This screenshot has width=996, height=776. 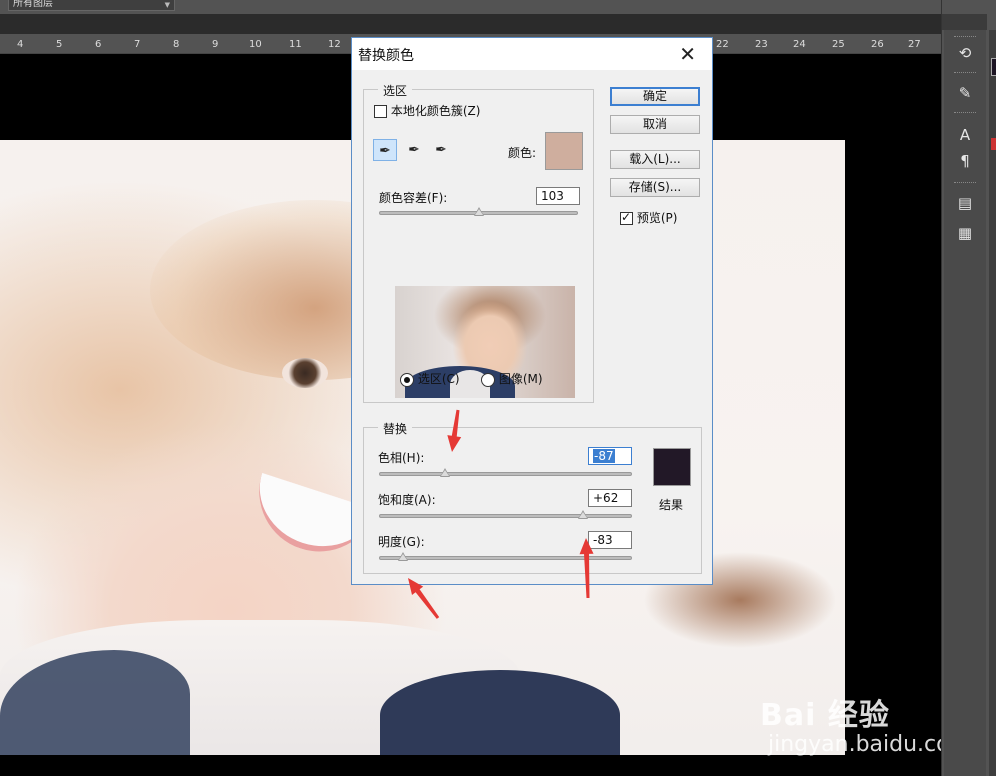 What do you see at coordinates (395, 90) in the screenshot?
I see `selection-group-label: 选区` at bounding box center [395, 90].